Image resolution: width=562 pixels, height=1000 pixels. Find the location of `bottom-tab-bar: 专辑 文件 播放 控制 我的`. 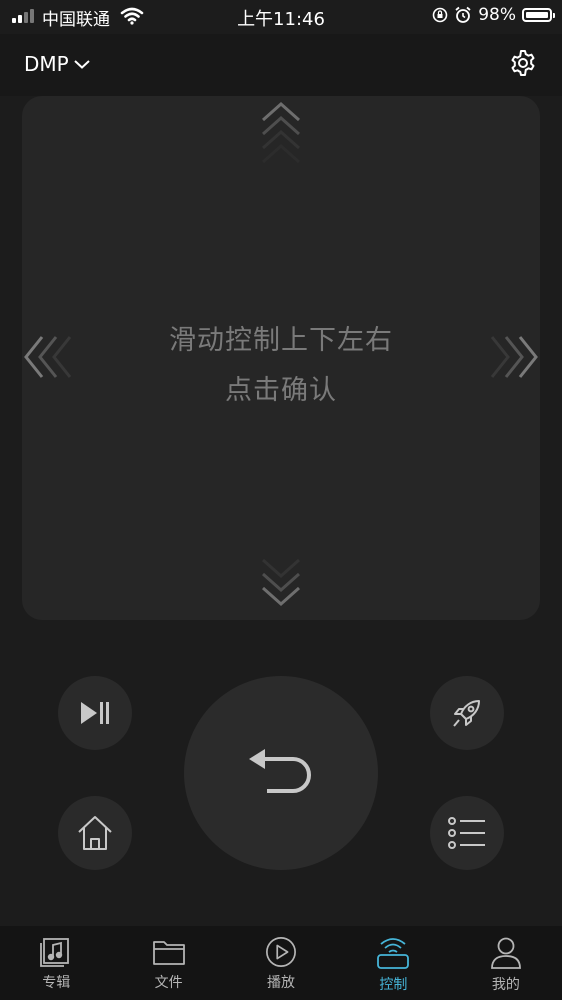

bottom-tab-bar: 专辑 文件 播放 控制 我的 is located at coordinates (281, 963).